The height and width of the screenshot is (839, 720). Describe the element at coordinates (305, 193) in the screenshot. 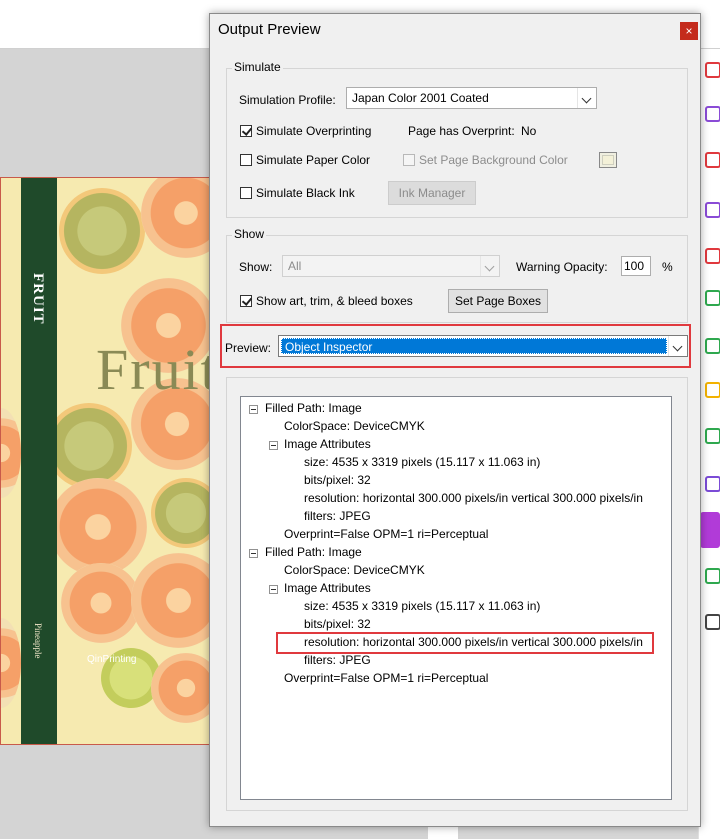

I see `simulate-black-ink-label: Simulate Black Ink` at that location.